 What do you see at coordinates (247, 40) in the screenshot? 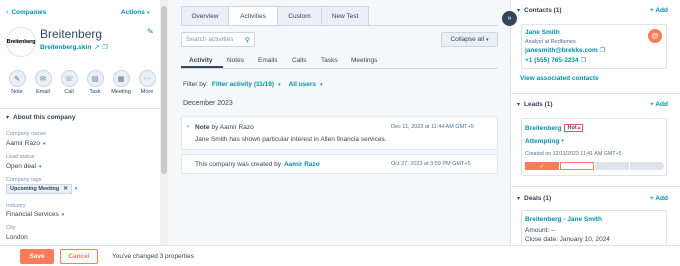
I see `search-icon: ⚲` at bounding box center [247, 40].